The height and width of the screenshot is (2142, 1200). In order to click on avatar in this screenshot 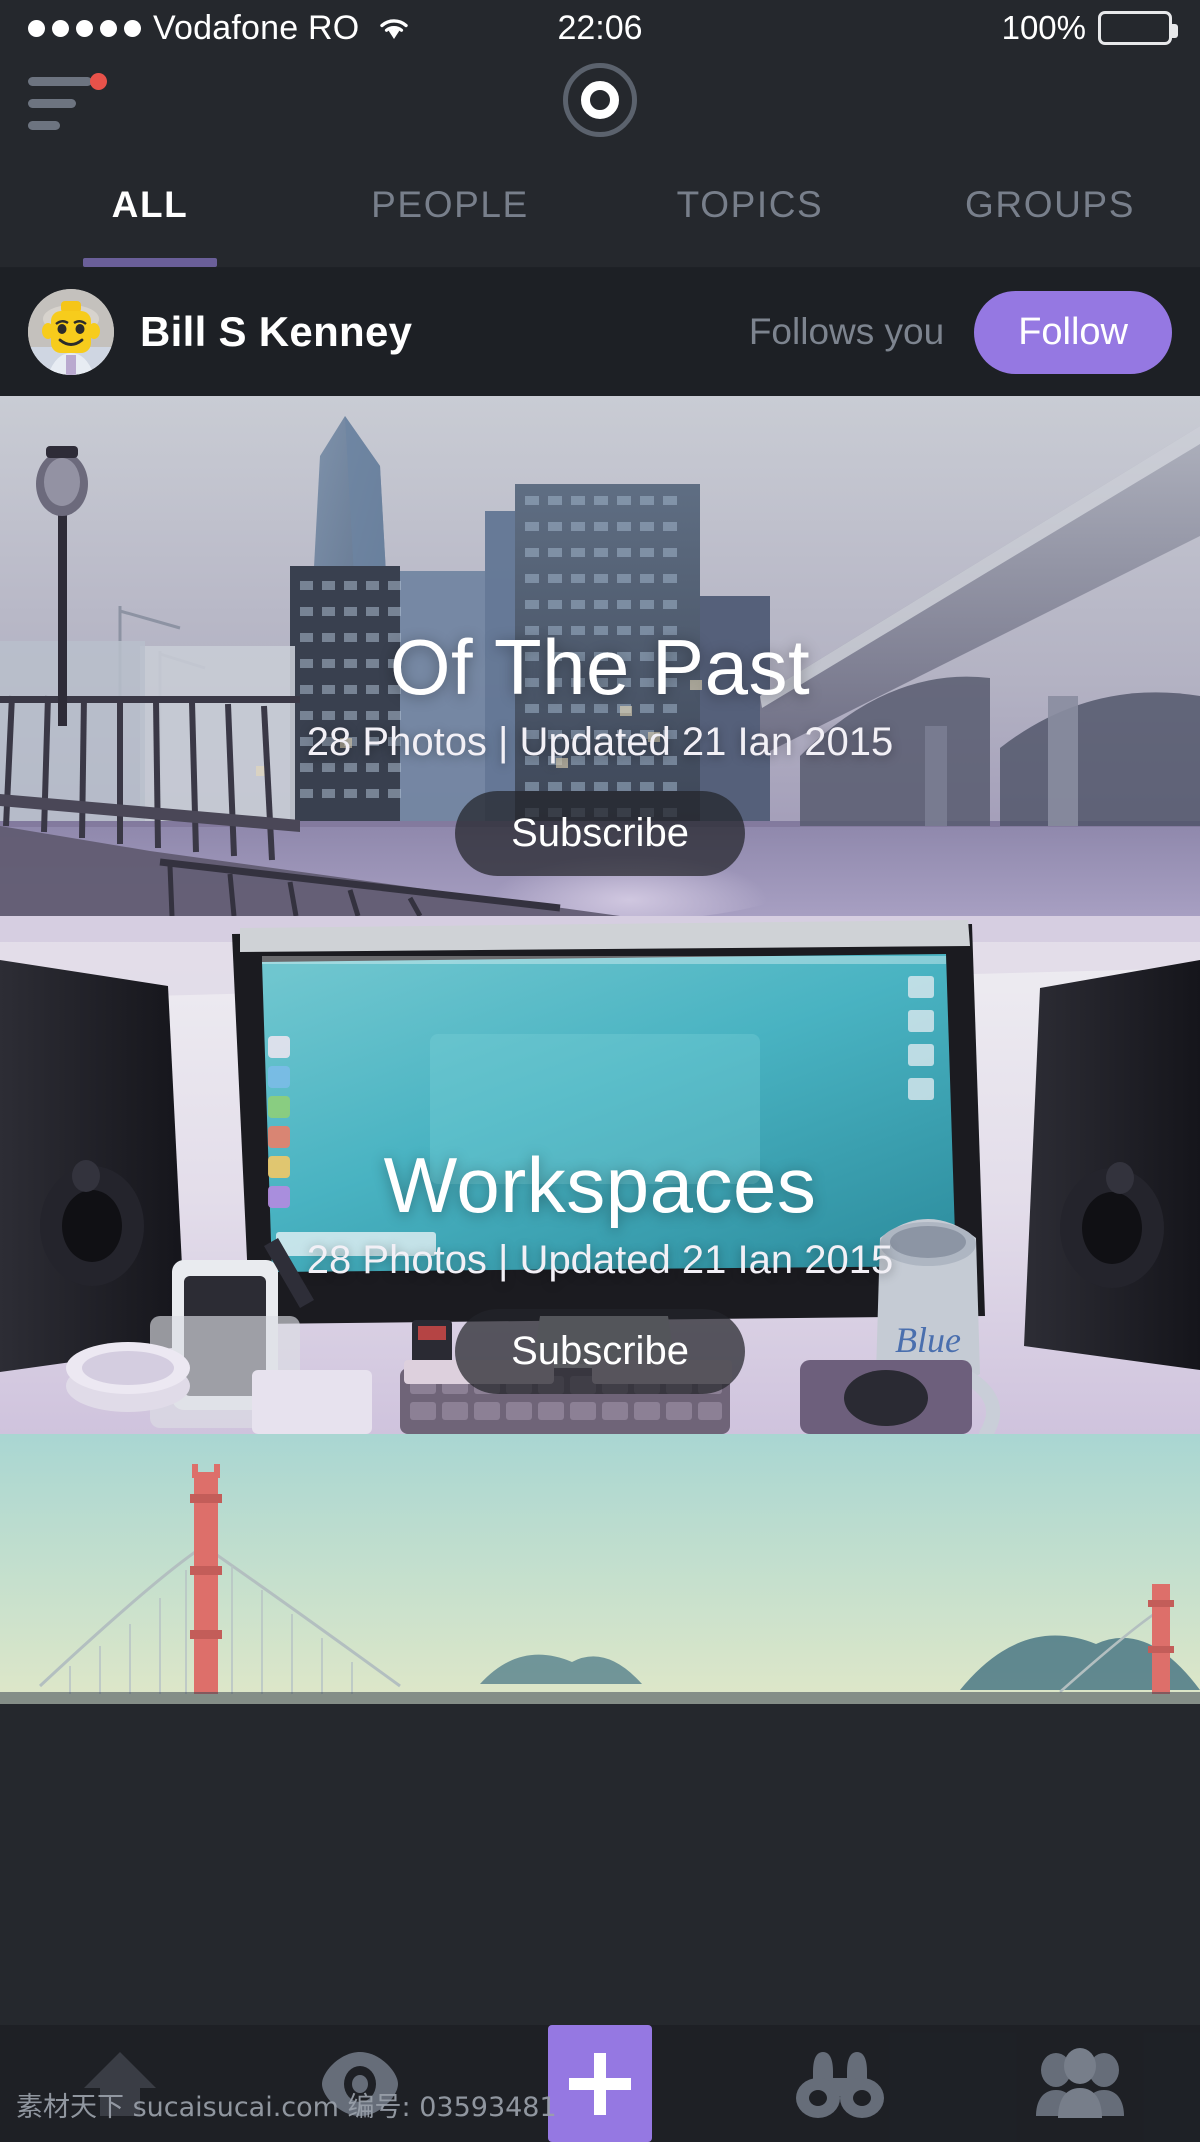, I will do `click(71, 332)`.